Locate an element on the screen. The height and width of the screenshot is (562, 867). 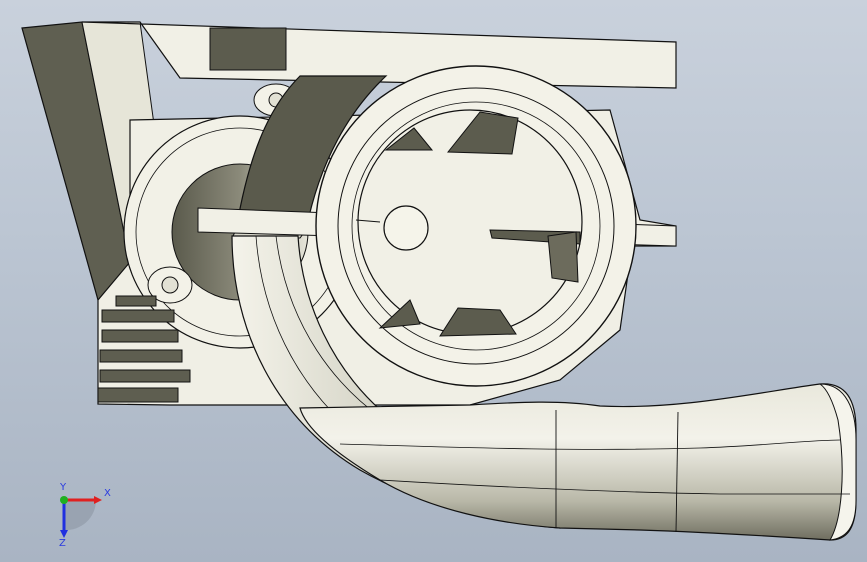
z-axis-arrow is located at coordinates (64, 534).